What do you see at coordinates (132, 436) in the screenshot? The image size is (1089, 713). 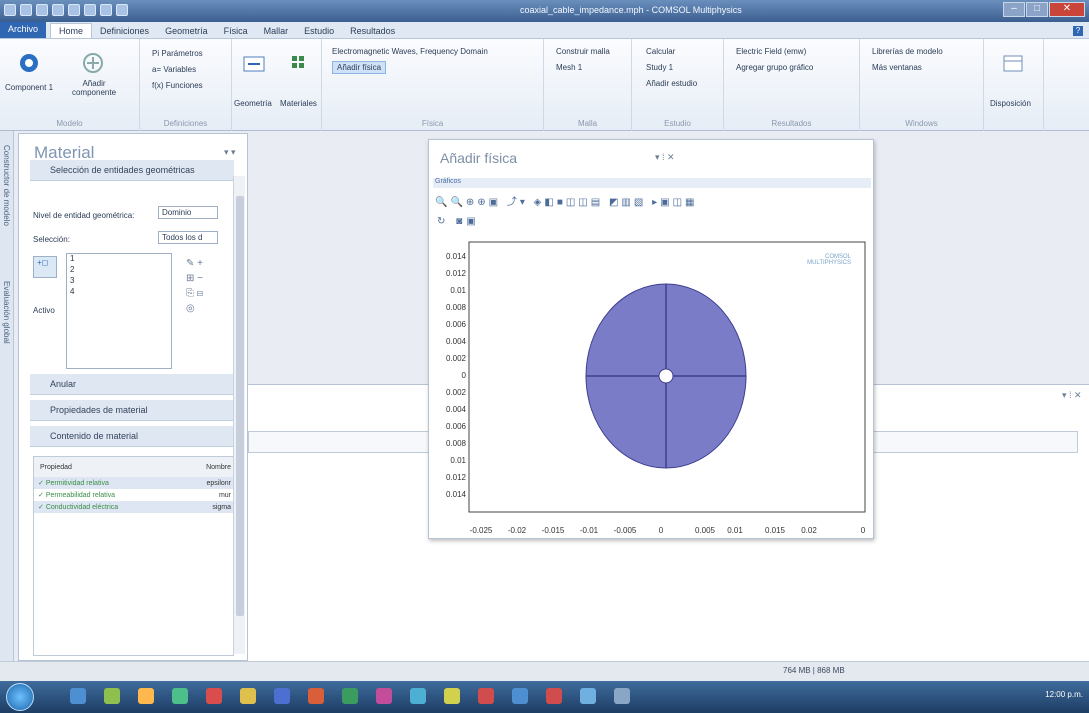 I see `section-material-contents: Contenido de material` at bounding box center [132, 436].